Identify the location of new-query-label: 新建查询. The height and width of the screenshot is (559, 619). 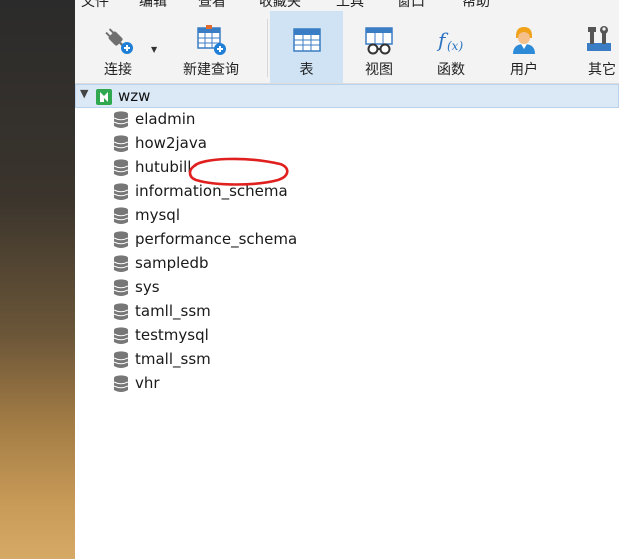
(211, 70).